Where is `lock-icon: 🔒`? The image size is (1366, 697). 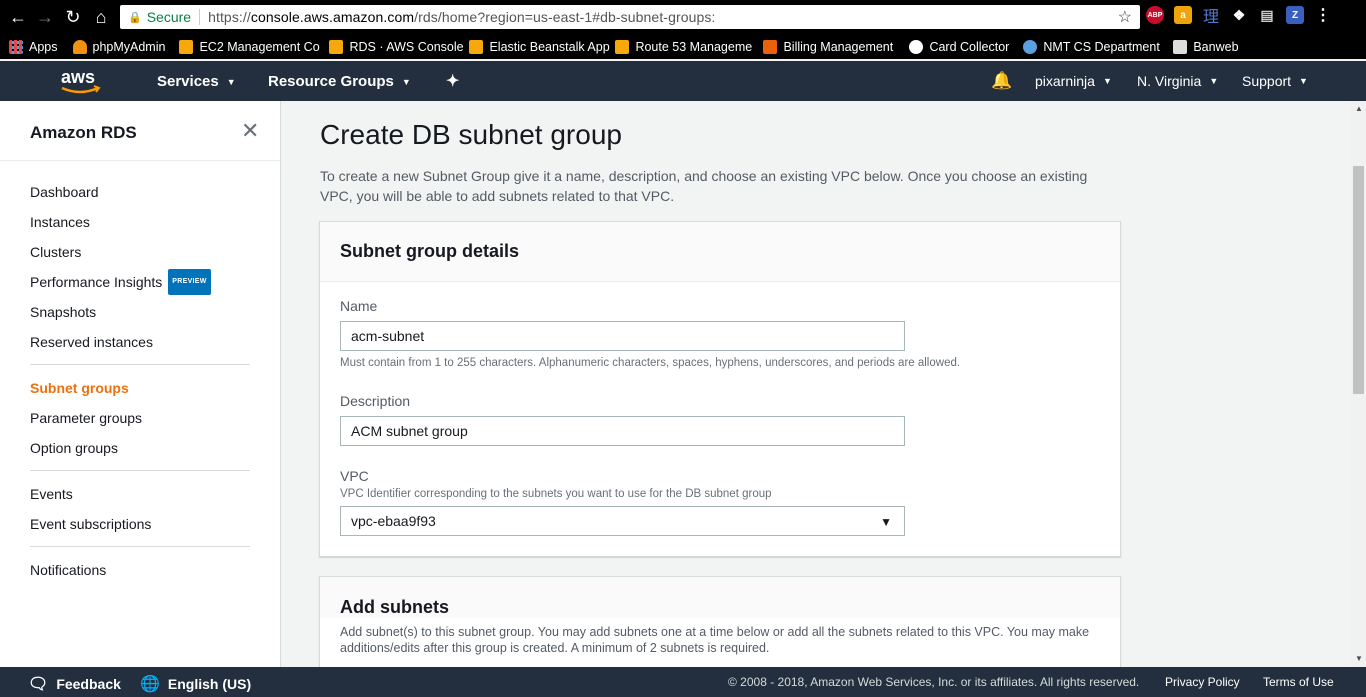
lock-icon: 🔒 is located at coordinates (135, 17).